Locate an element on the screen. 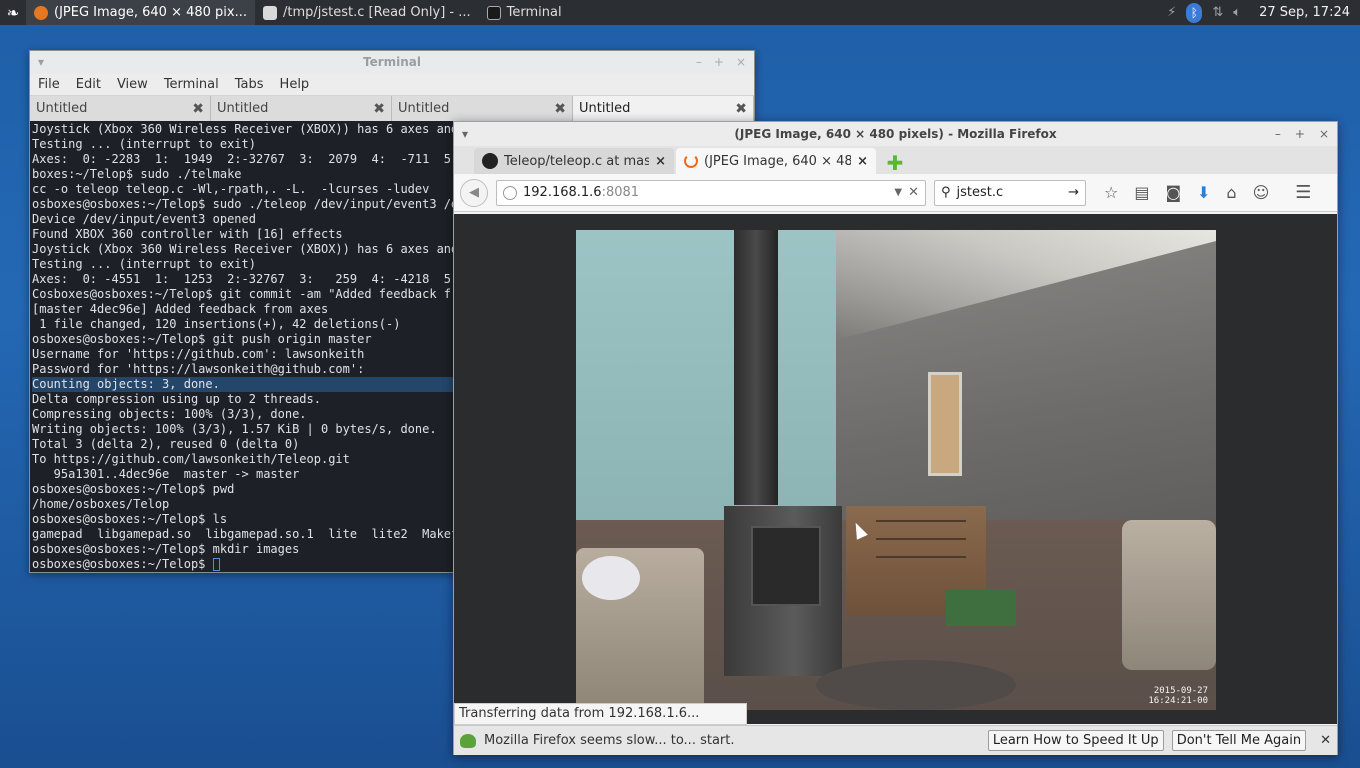 This screenshot has height=768, width=1360. pocket-icon: ◙ is located at coordinates (1173, 192).